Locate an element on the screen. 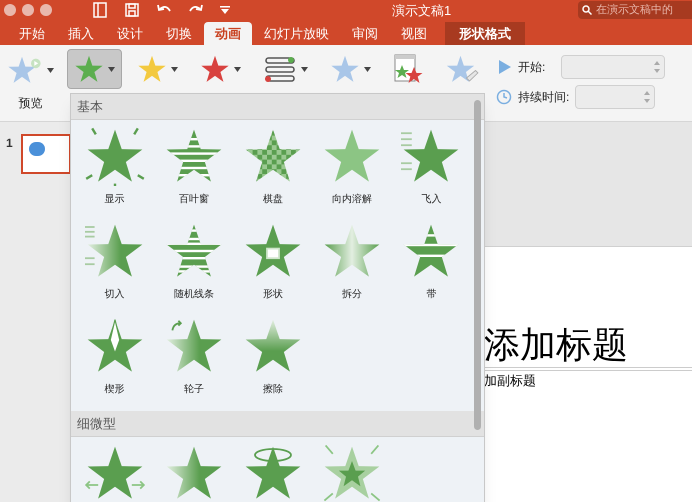  animation-option: 显示 is located at coordinates (114, 173).